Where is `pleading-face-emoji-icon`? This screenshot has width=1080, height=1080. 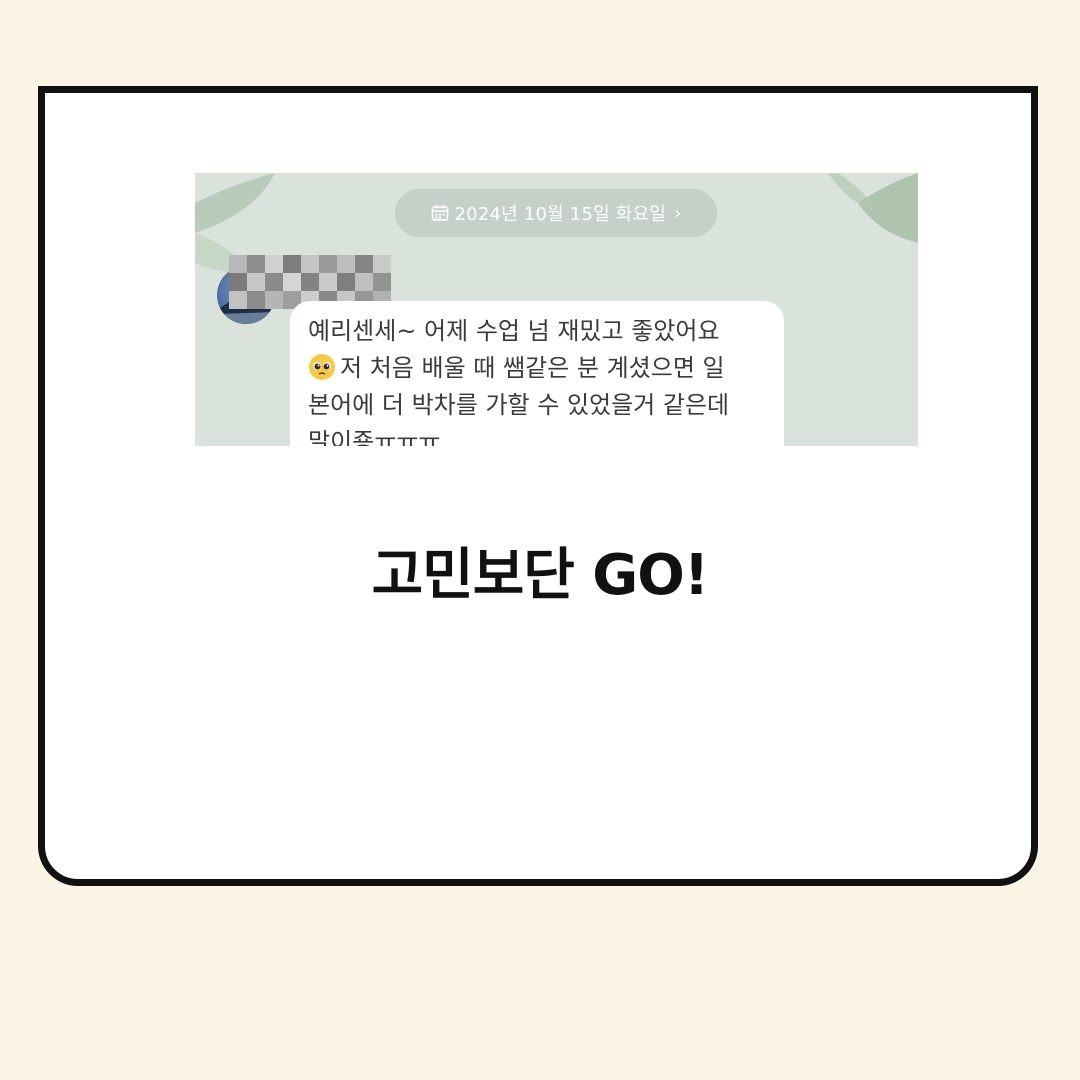 pleading-face-emoji-icon is located at coordinates (322, 367).